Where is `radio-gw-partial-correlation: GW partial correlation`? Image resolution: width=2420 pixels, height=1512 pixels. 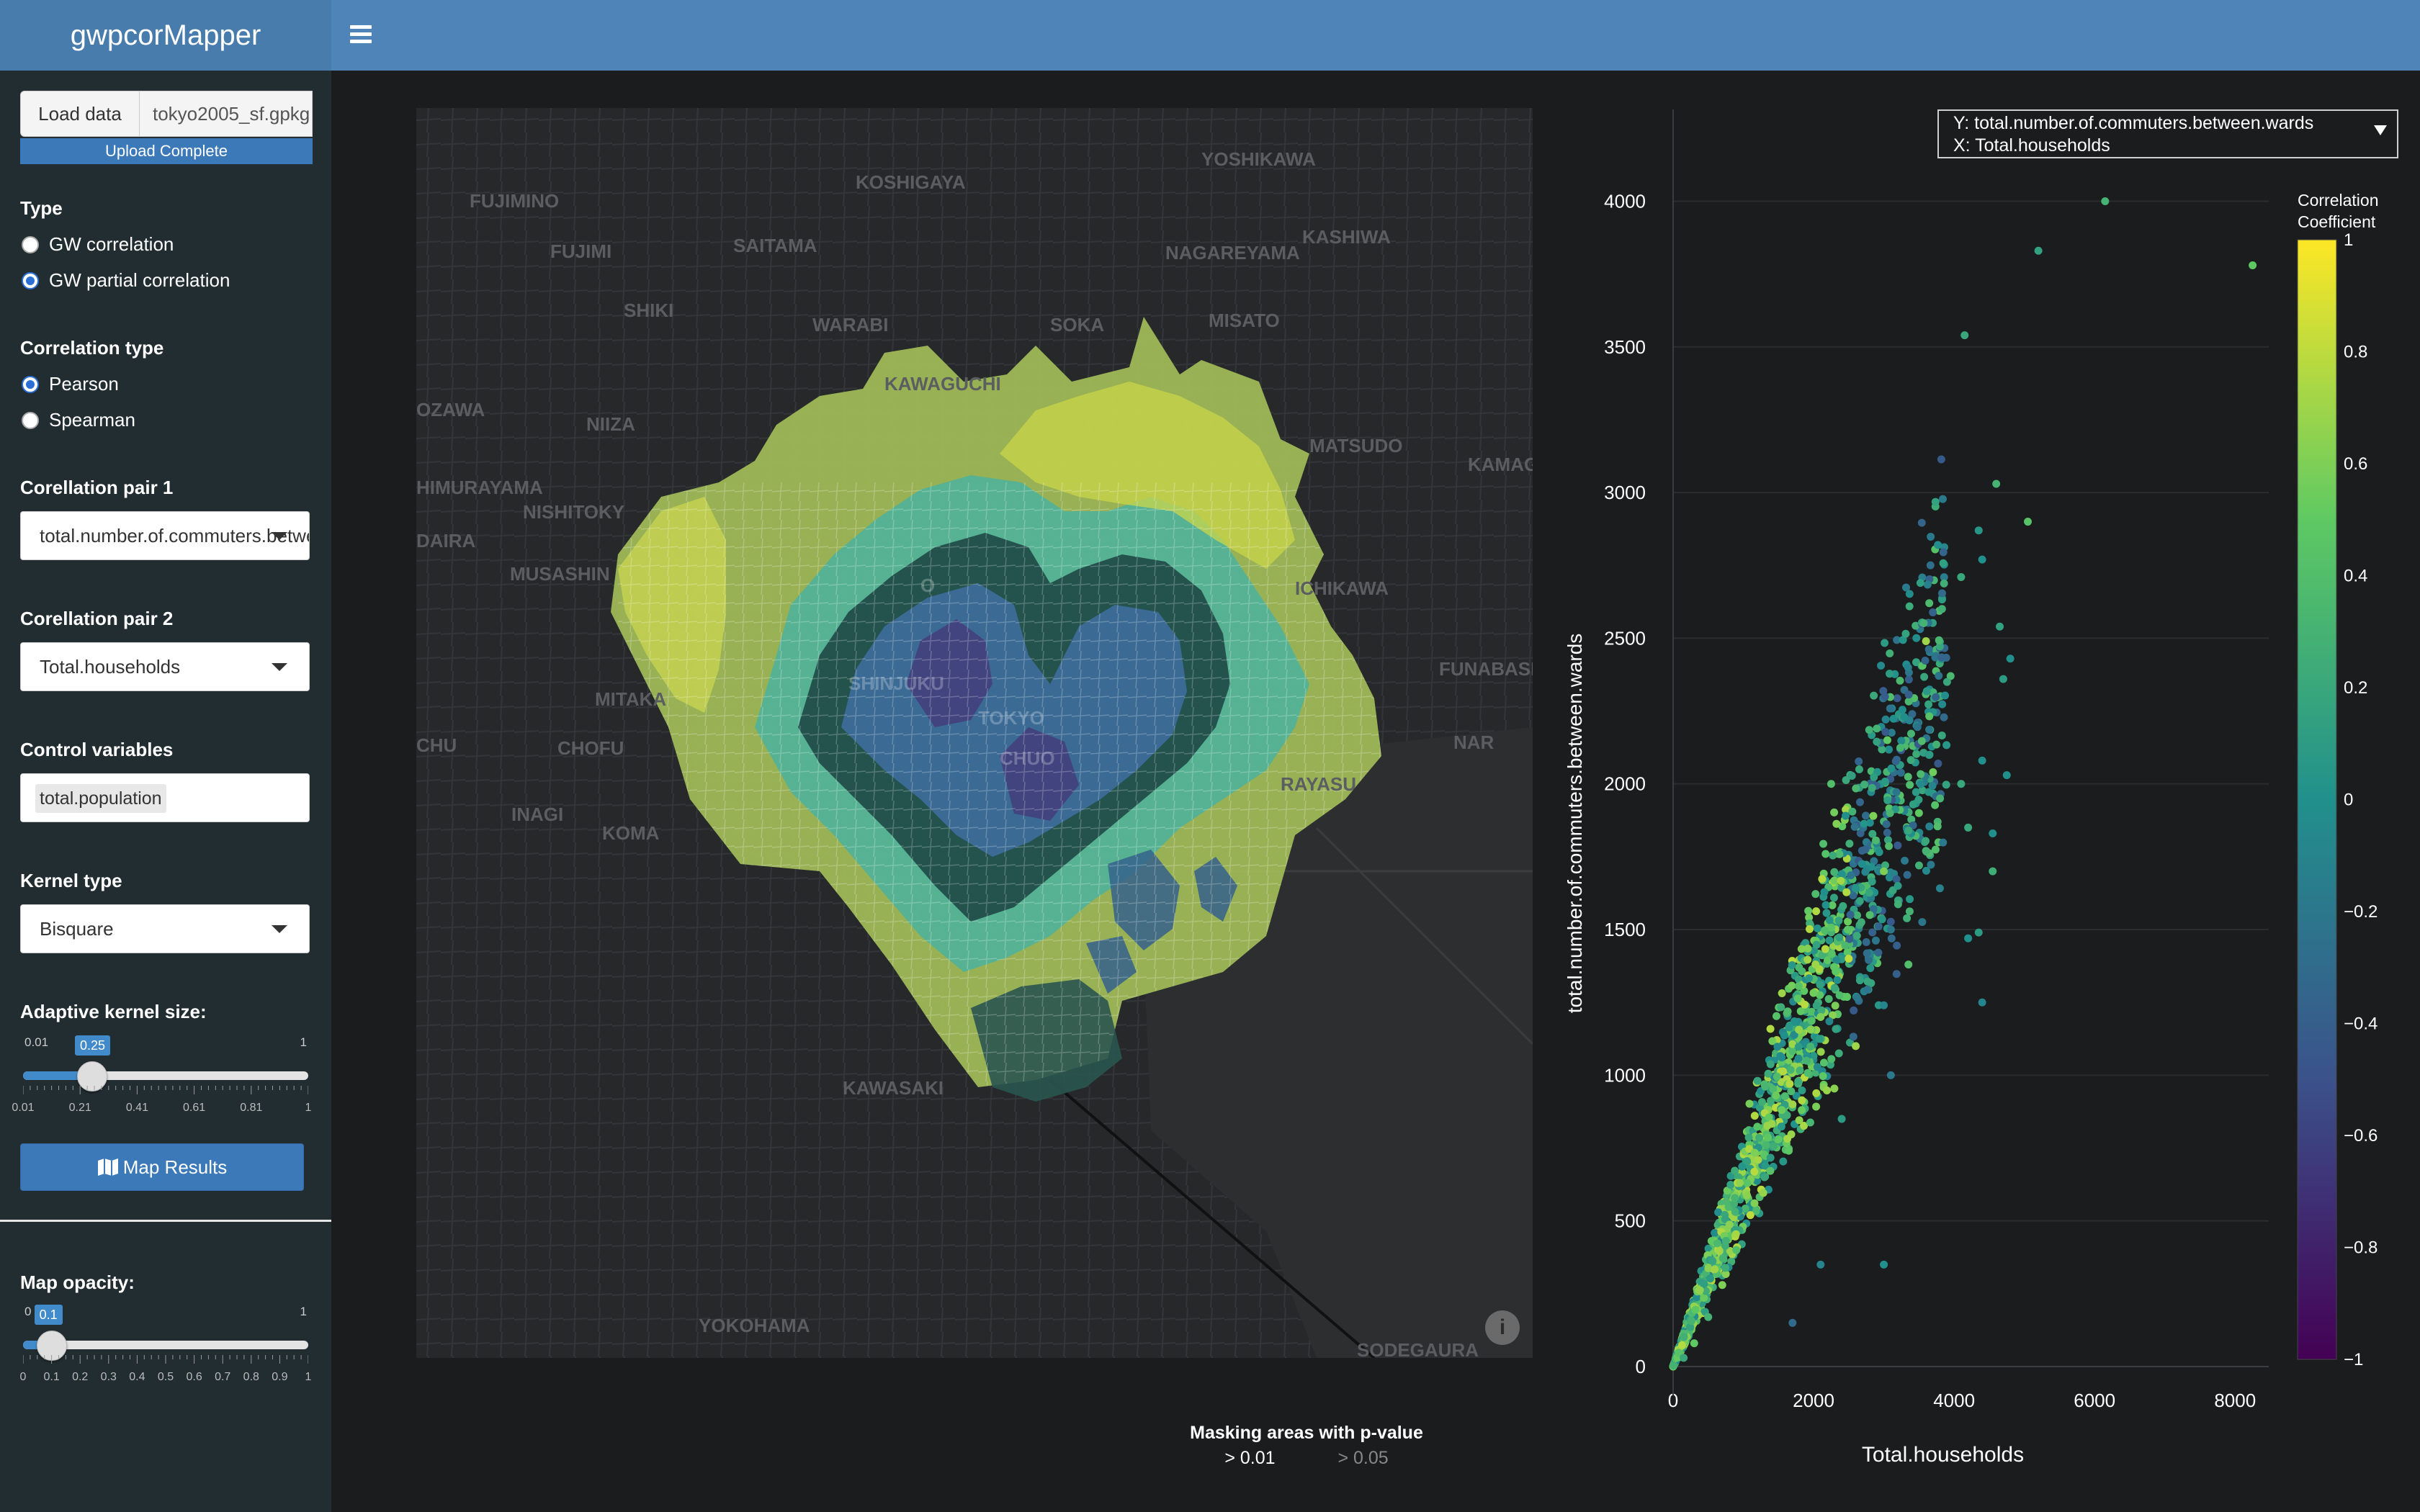
radio-gw-partial-correlation: GW partial correlation is located at coordinates (126, 280).